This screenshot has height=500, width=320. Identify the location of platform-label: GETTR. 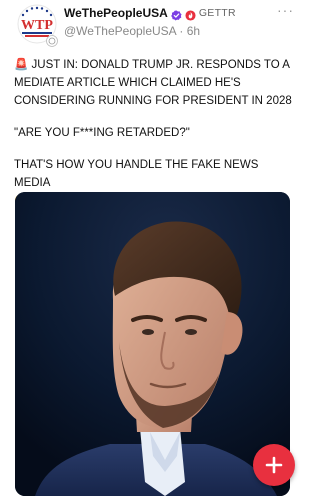
(217, 13).